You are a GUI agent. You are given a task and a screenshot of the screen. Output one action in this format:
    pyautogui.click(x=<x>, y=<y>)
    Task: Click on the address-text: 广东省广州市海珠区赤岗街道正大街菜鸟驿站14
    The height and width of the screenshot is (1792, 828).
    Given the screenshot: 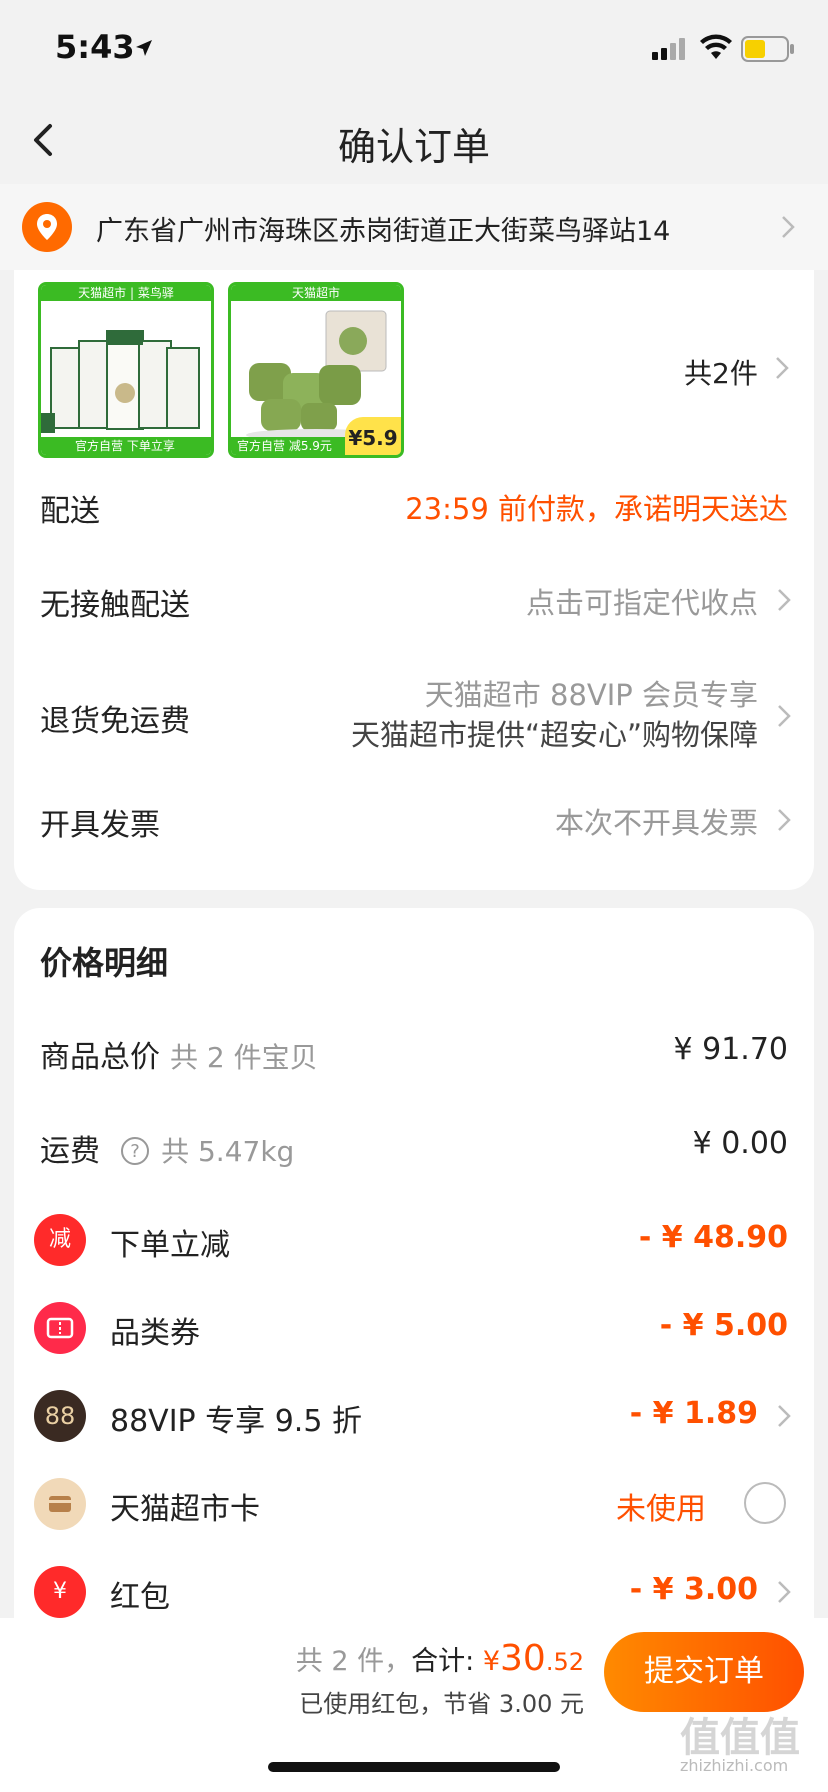 What is the action you would take?
    pyautogui.click(x=383, y=231)
    